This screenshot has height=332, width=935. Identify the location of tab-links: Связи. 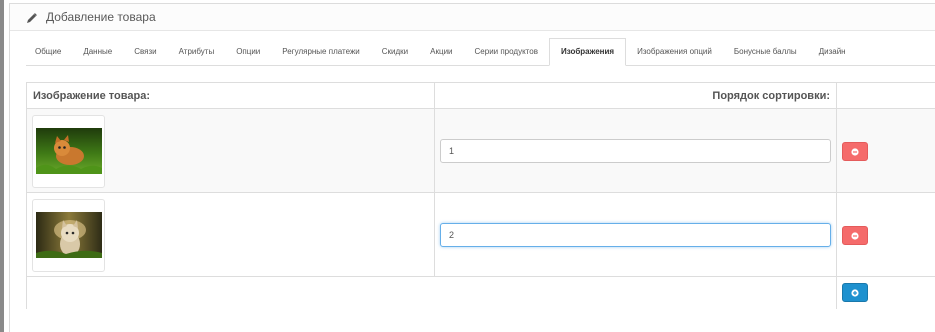
(145, 52).